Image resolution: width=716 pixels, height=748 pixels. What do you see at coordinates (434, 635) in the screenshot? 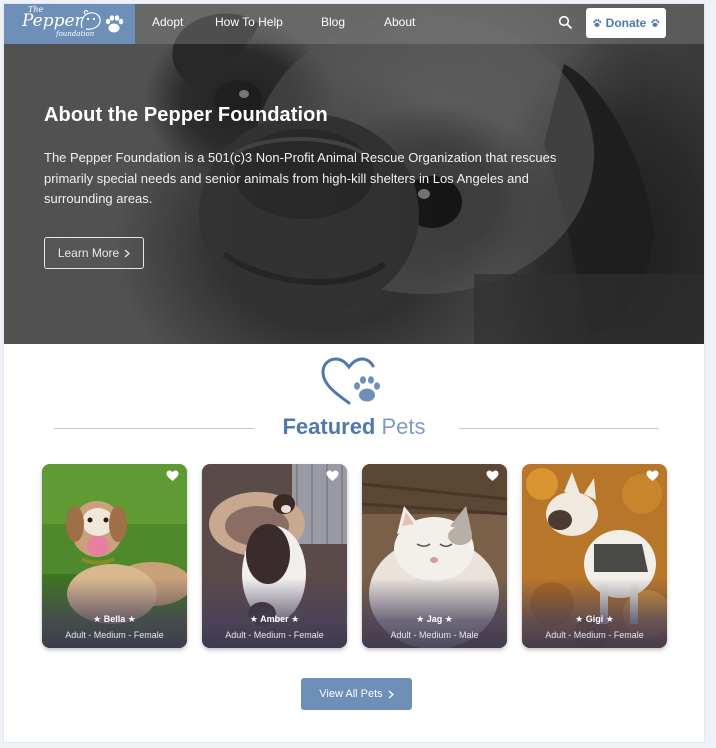
I see `pet-meta: Adult - Medium - Male` at bounding box center [434, 635].